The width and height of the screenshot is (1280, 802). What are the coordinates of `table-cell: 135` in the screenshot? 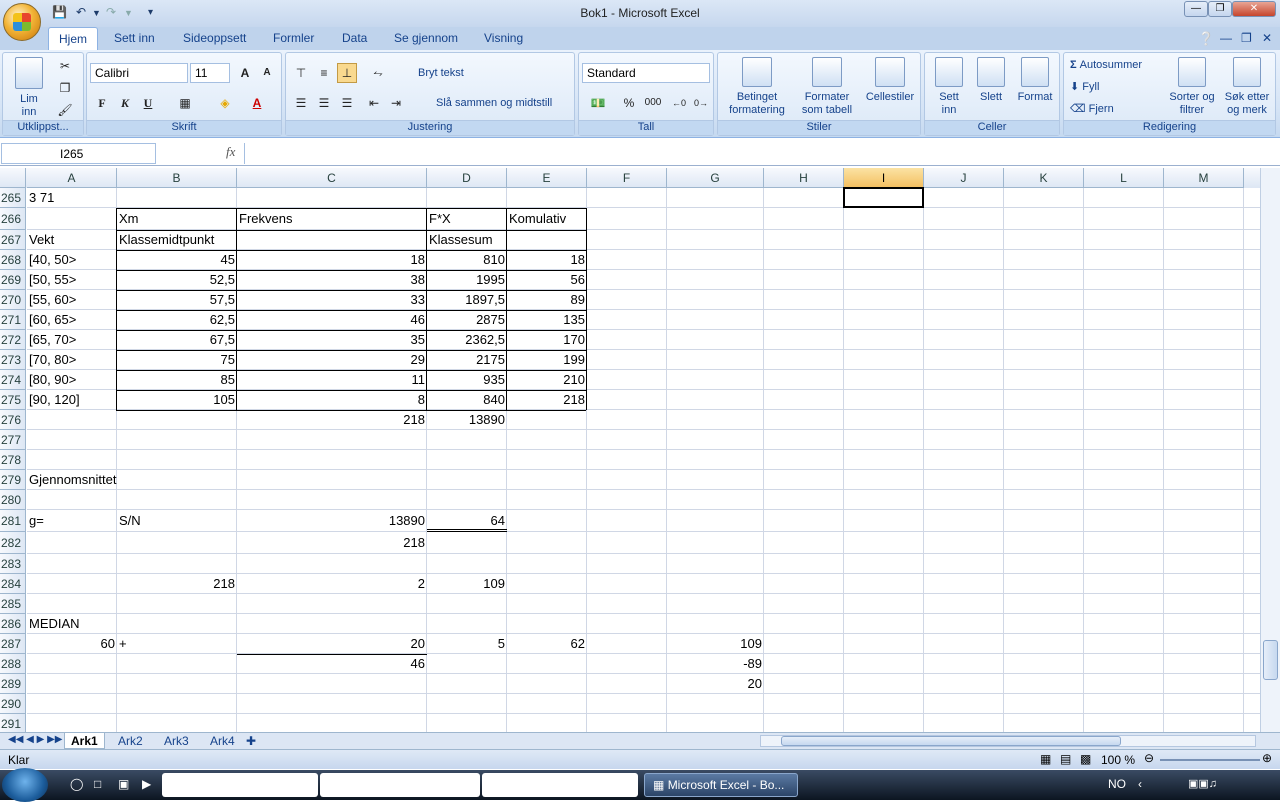 It's located at (547, 320).